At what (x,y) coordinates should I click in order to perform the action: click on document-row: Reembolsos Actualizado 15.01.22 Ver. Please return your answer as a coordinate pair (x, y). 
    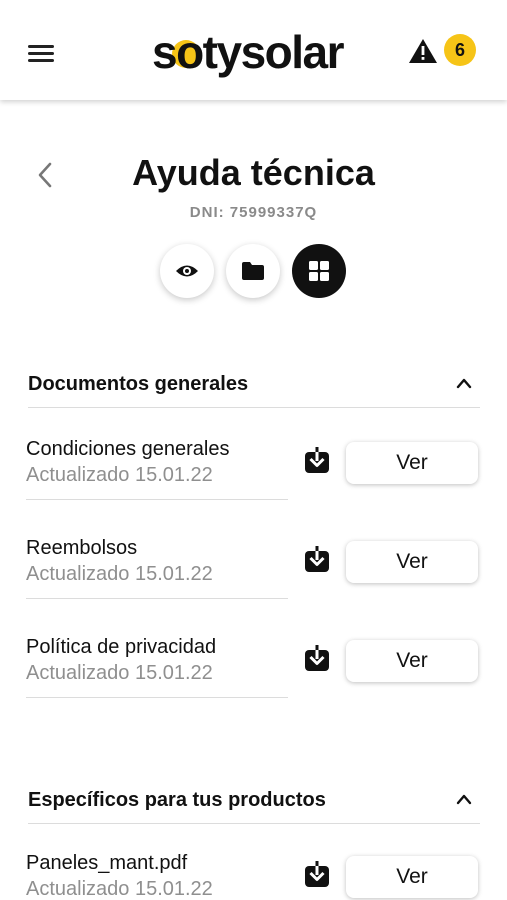
    Looking at the image, I should click on (253, 572).